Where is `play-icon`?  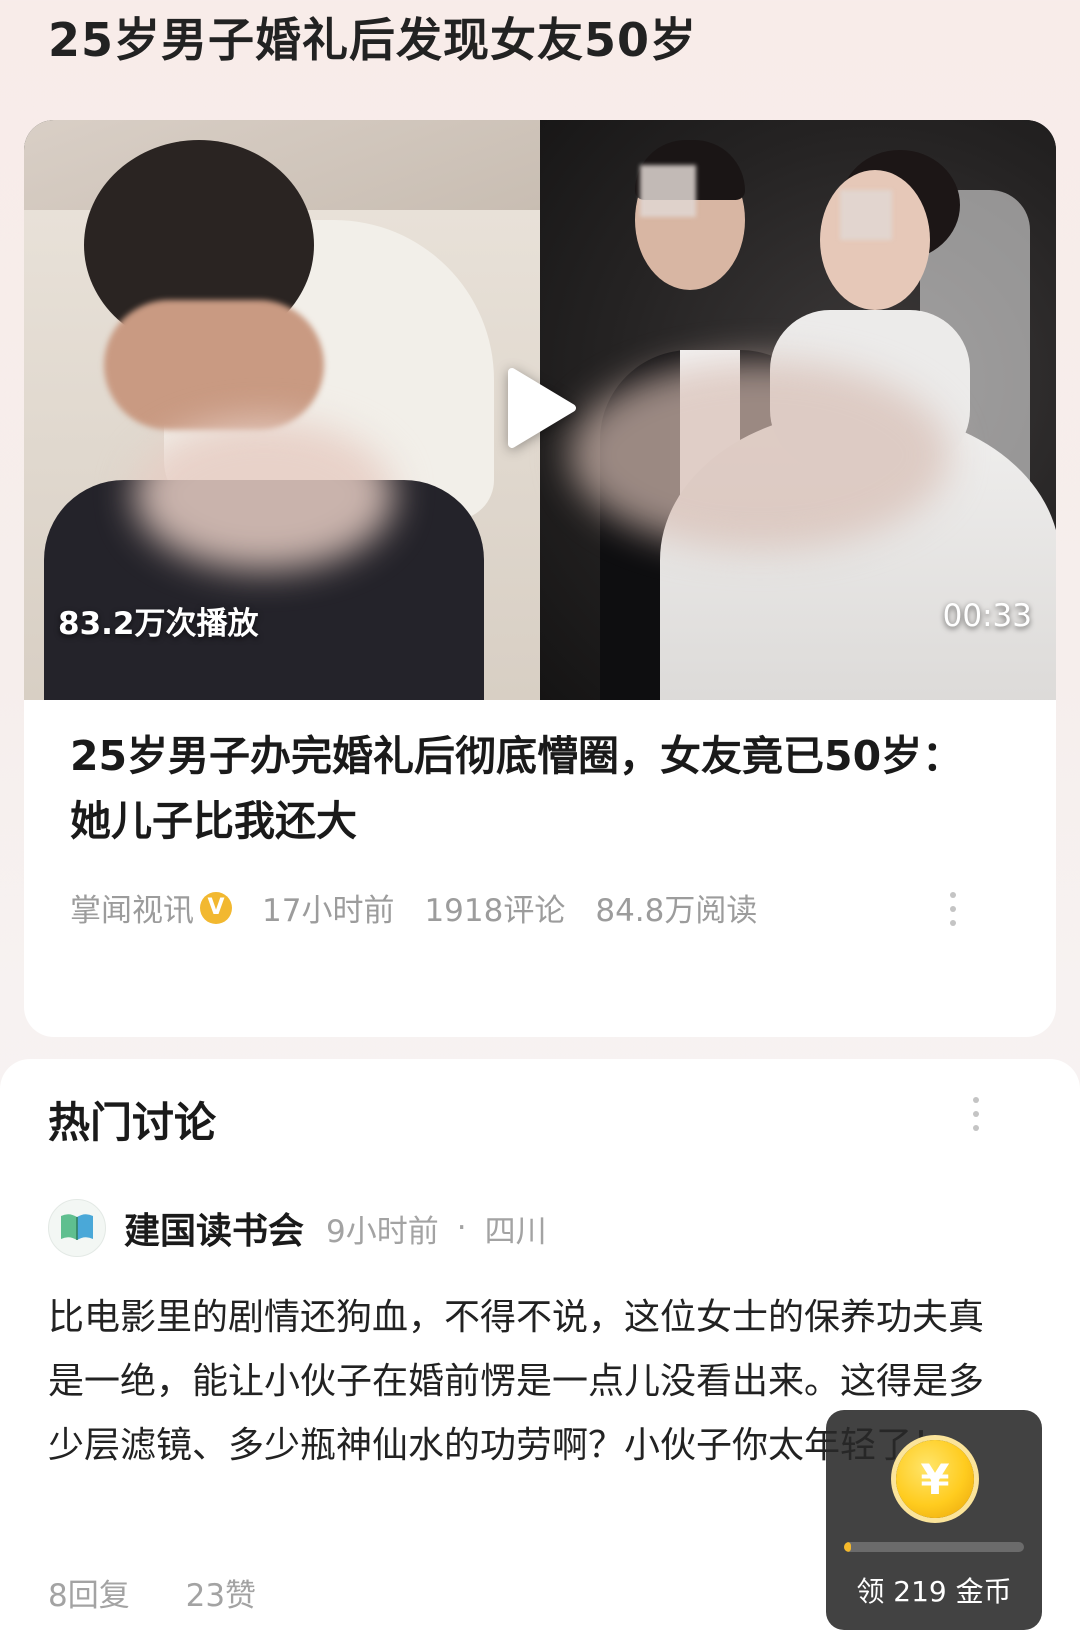 play-icon is located at coordinates (540, 408).